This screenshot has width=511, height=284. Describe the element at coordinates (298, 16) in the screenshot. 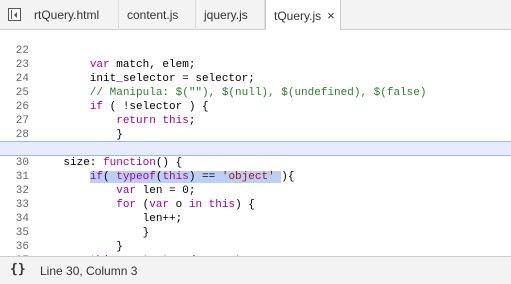

I see `tab-label: tQuery.js` at that location.